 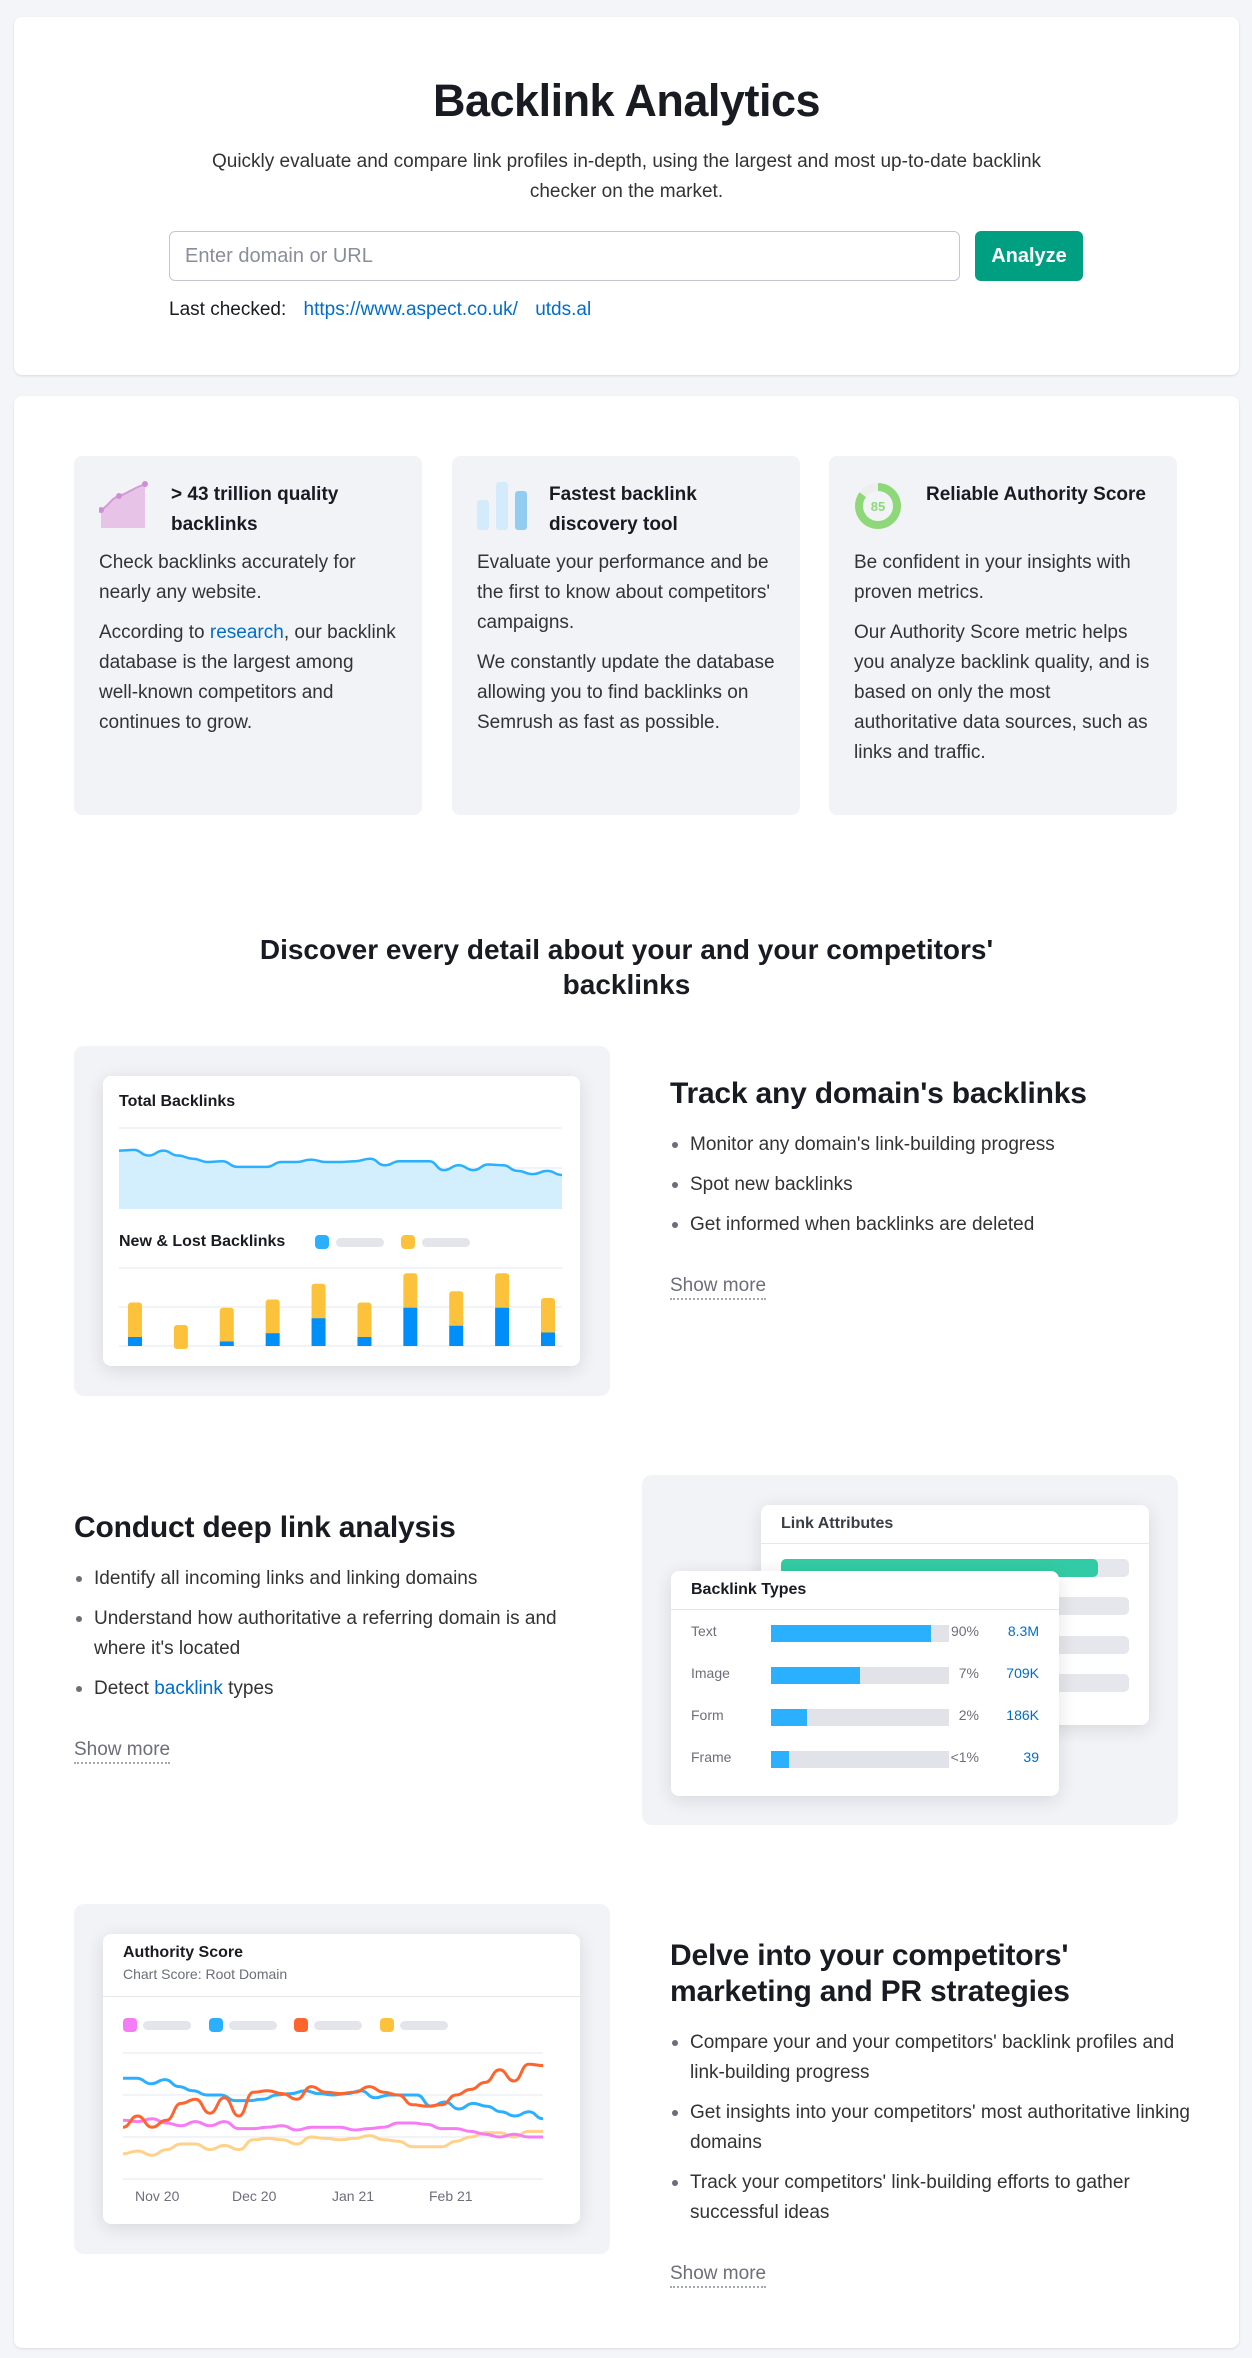 I want to click on authority-score-chart, so click(x=333, y=2116).